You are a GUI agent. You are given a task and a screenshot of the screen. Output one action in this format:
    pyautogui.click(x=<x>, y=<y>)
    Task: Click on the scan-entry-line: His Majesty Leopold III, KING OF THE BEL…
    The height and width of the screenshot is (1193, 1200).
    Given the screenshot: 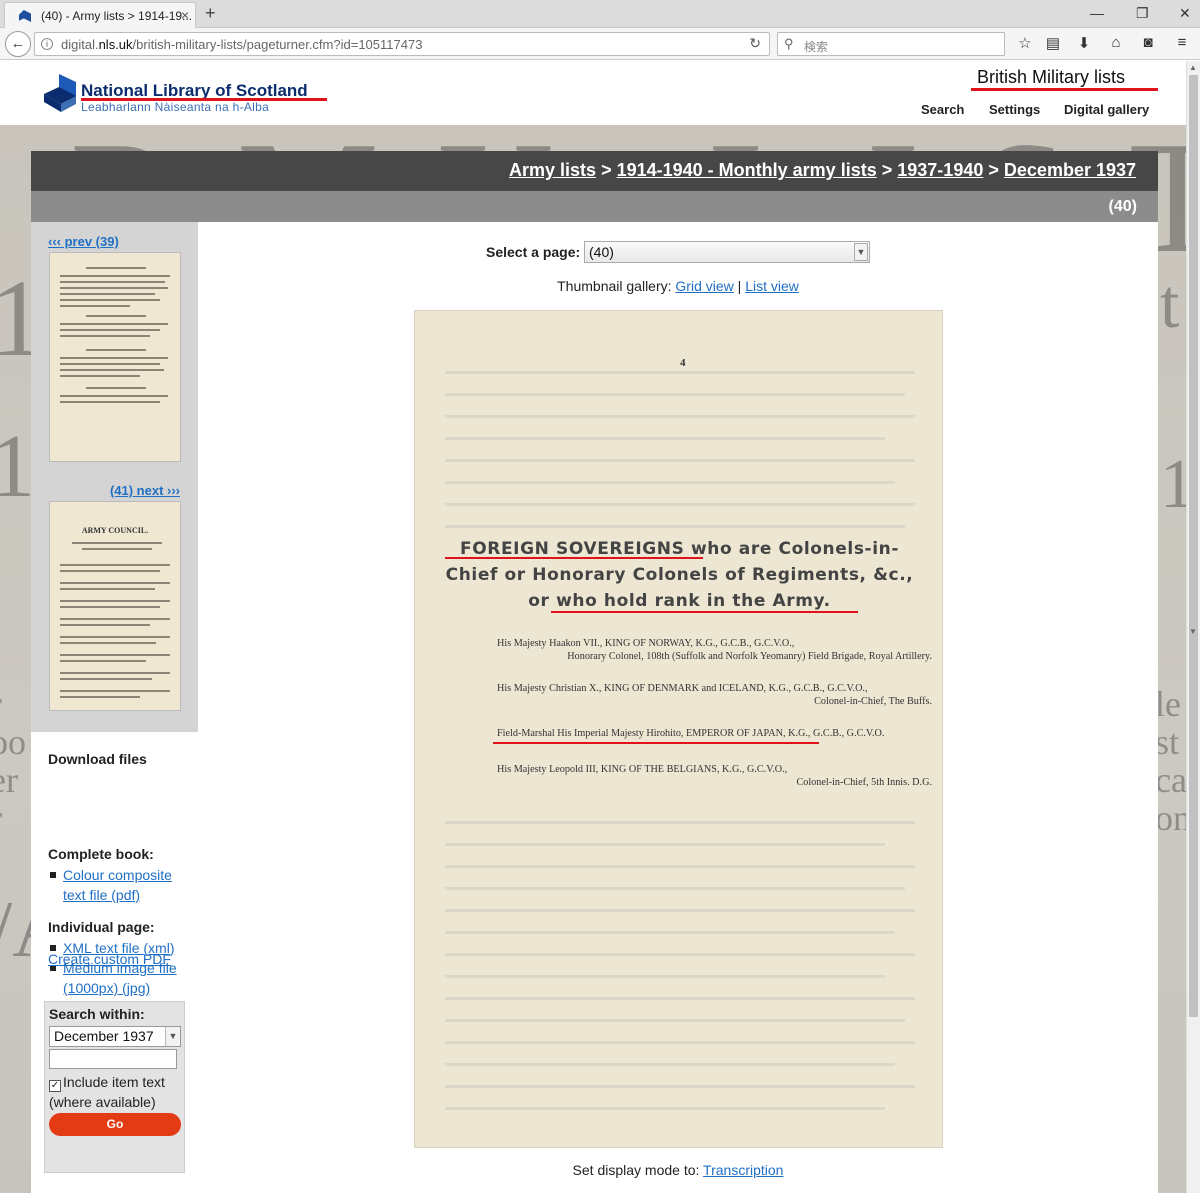 What is the action you would take?
    pyautogui.click(x=642, y=769)
    